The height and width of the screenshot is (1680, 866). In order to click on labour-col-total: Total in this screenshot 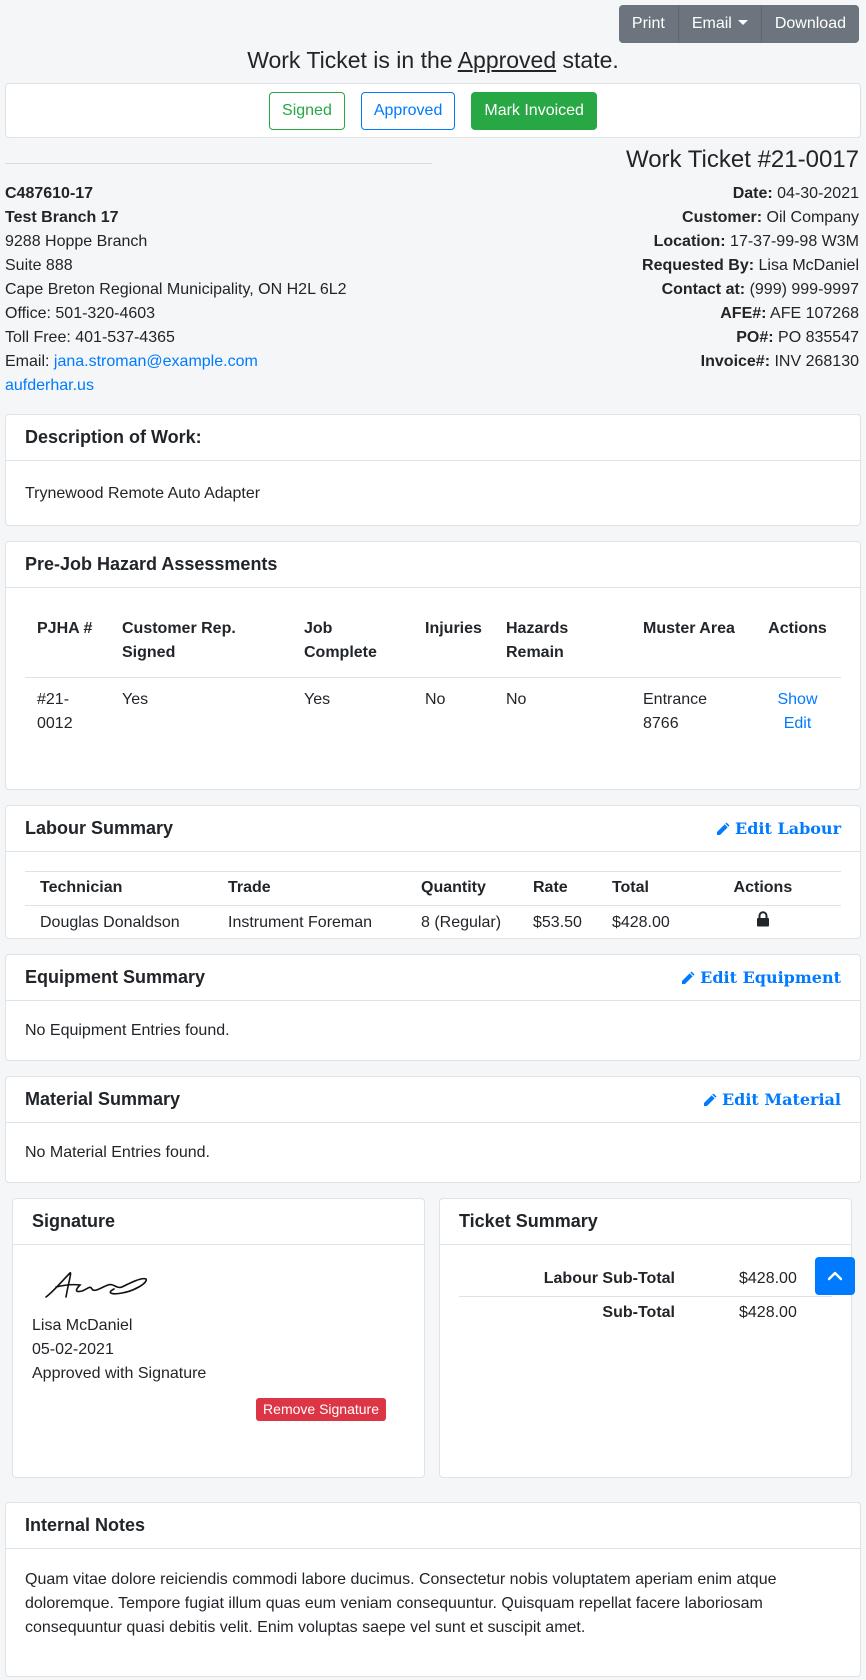, I will do `click(640, 888)`.